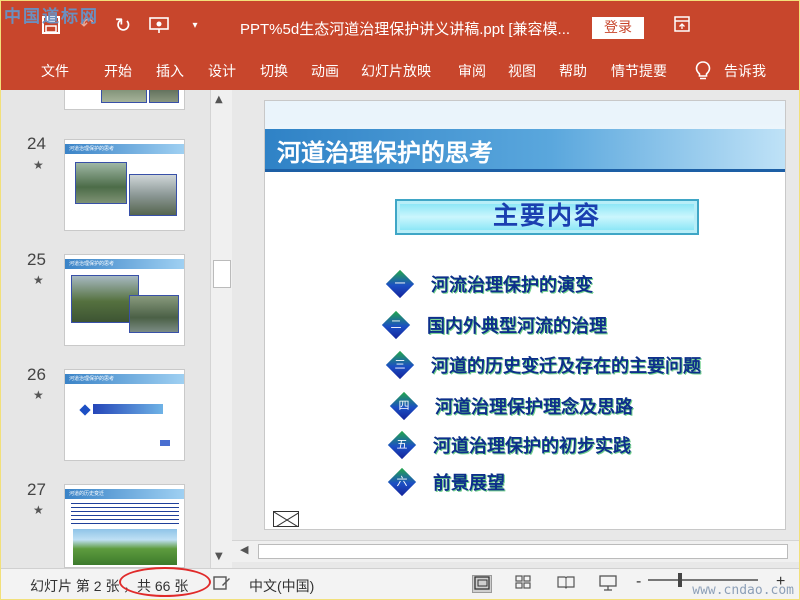  Describe the element at coordinates (221, 329) in the screenshot. I see `thumbnail-scrollbar: ▲ ▼` at that location.